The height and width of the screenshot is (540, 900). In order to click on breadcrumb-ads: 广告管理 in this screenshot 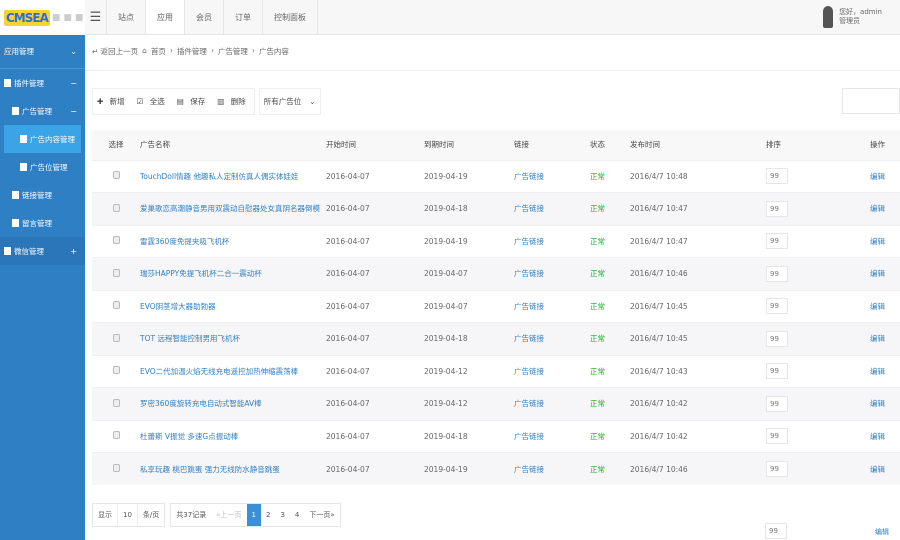, I will do `click(233, 51)`.